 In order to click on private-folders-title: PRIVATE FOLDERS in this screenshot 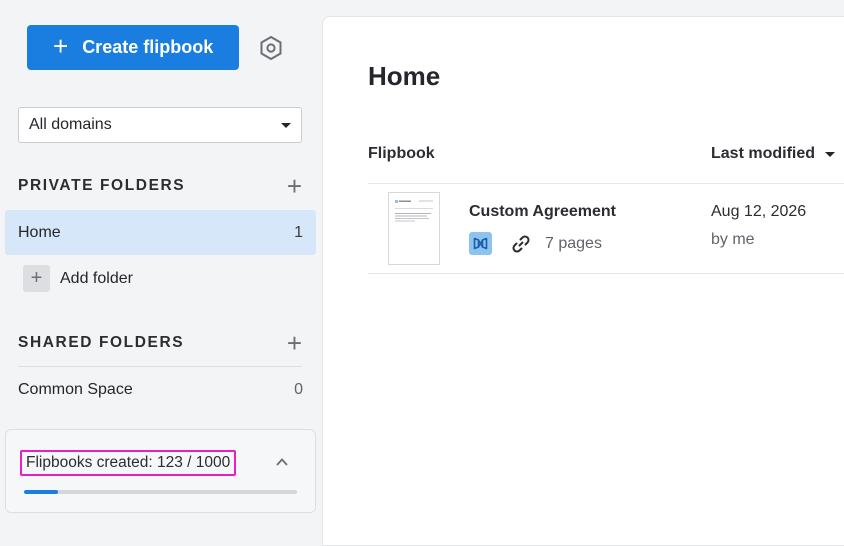, I will do `click(102, 185)`.